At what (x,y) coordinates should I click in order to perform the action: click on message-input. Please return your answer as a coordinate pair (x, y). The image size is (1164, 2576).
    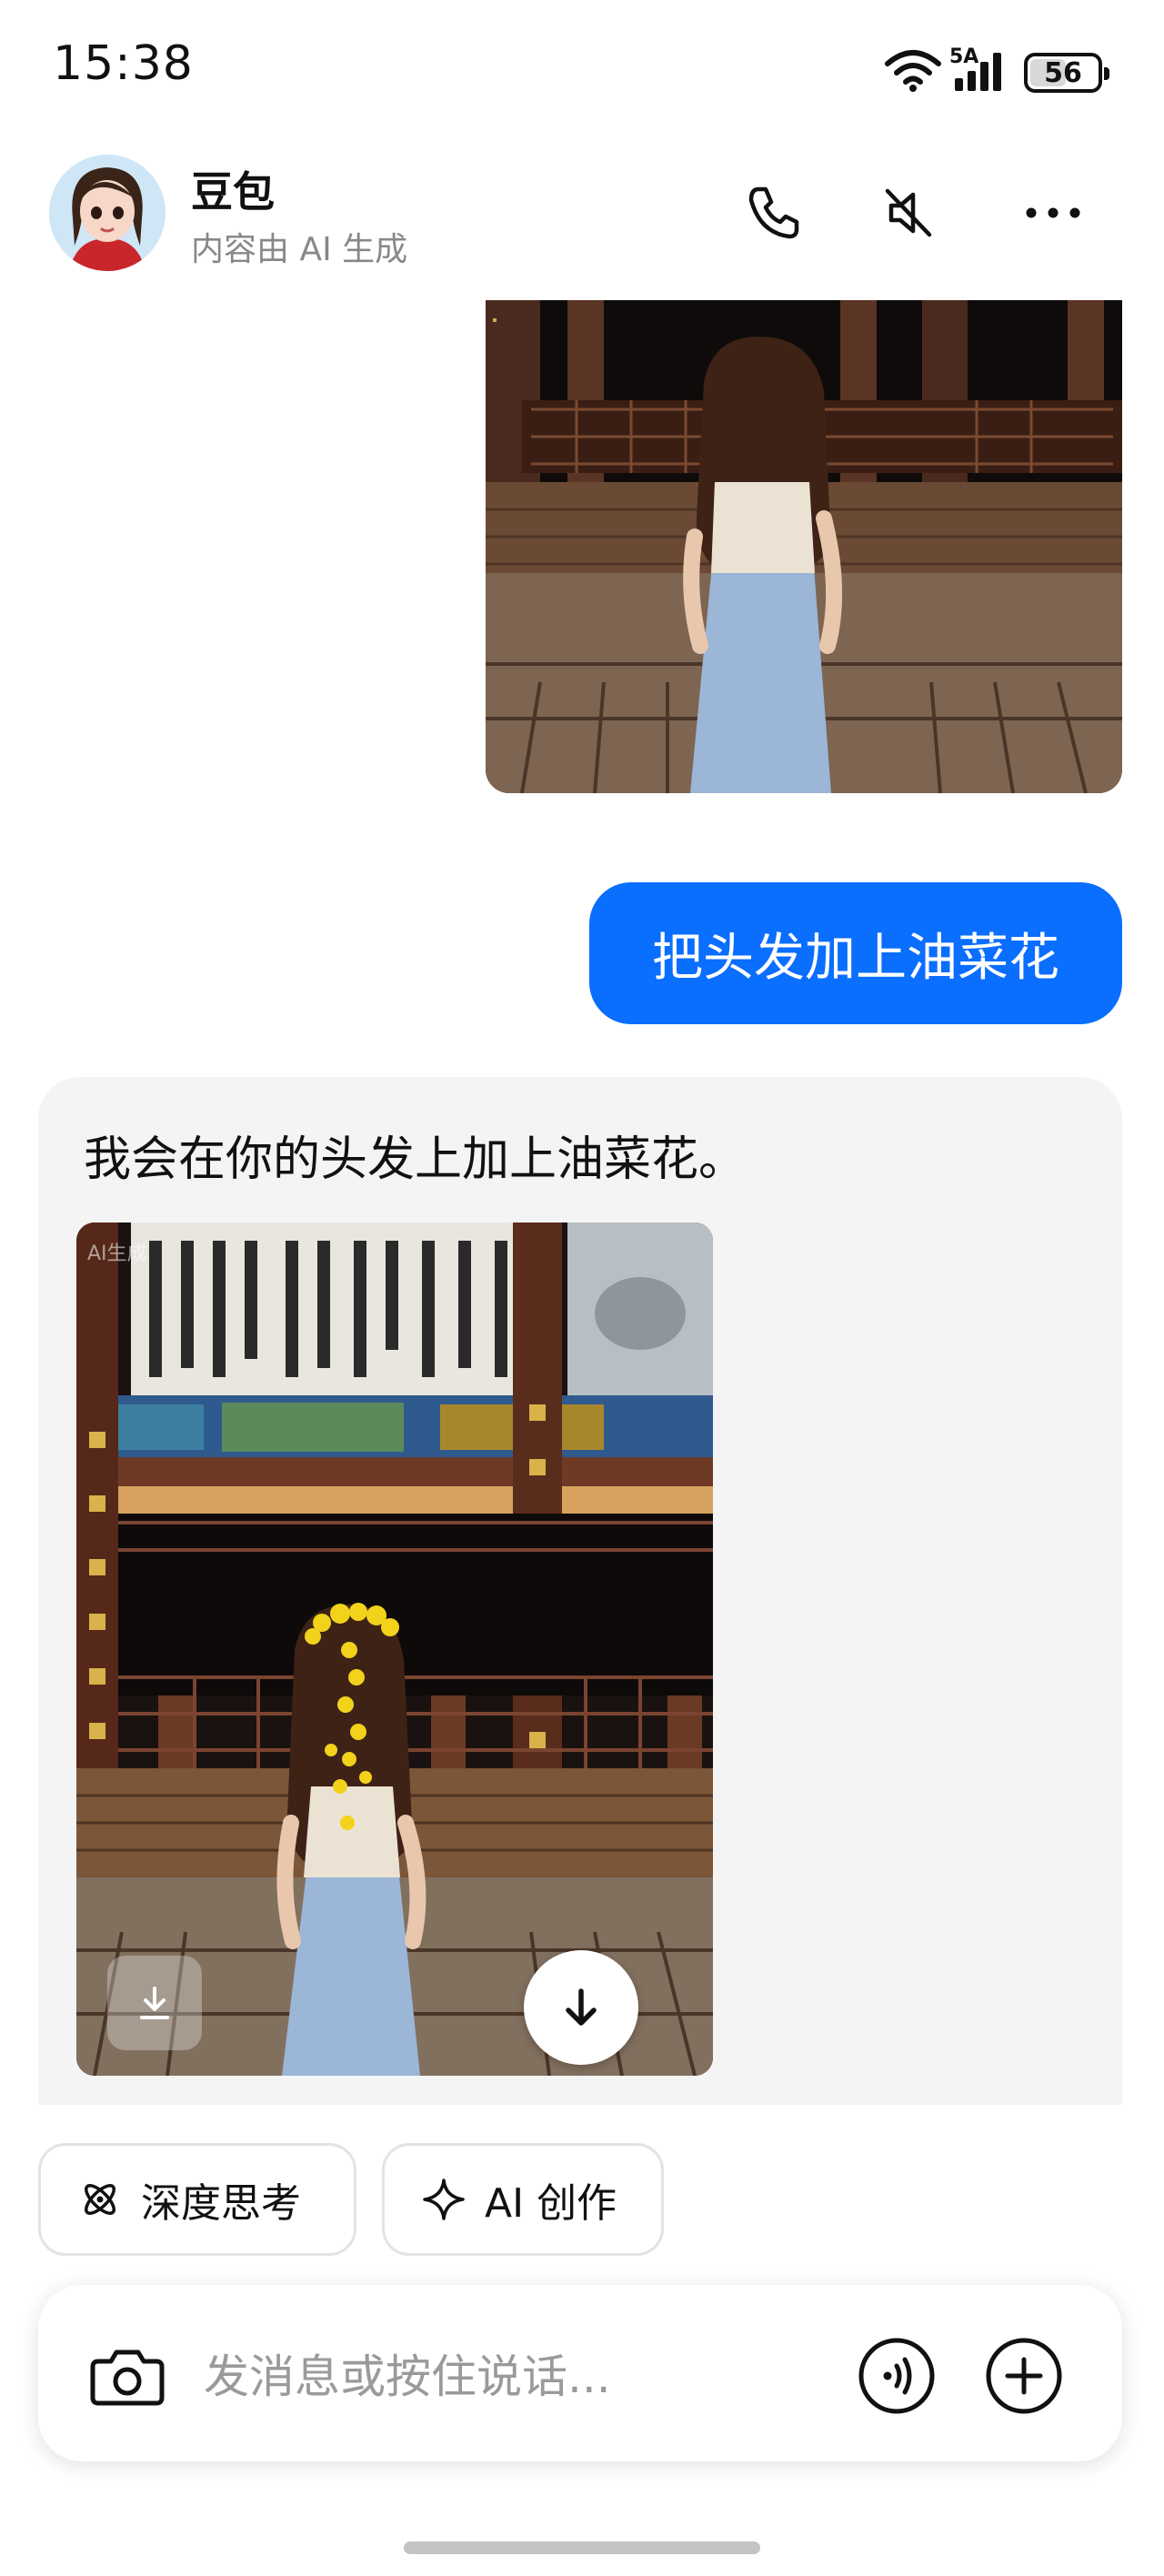
    Looking at the image, I should click on (413, 2377).